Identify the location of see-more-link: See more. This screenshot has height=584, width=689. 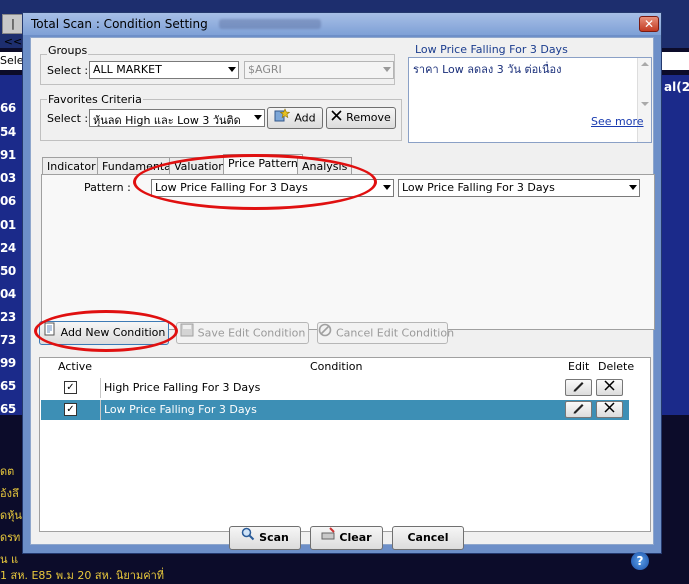
(617, 121).